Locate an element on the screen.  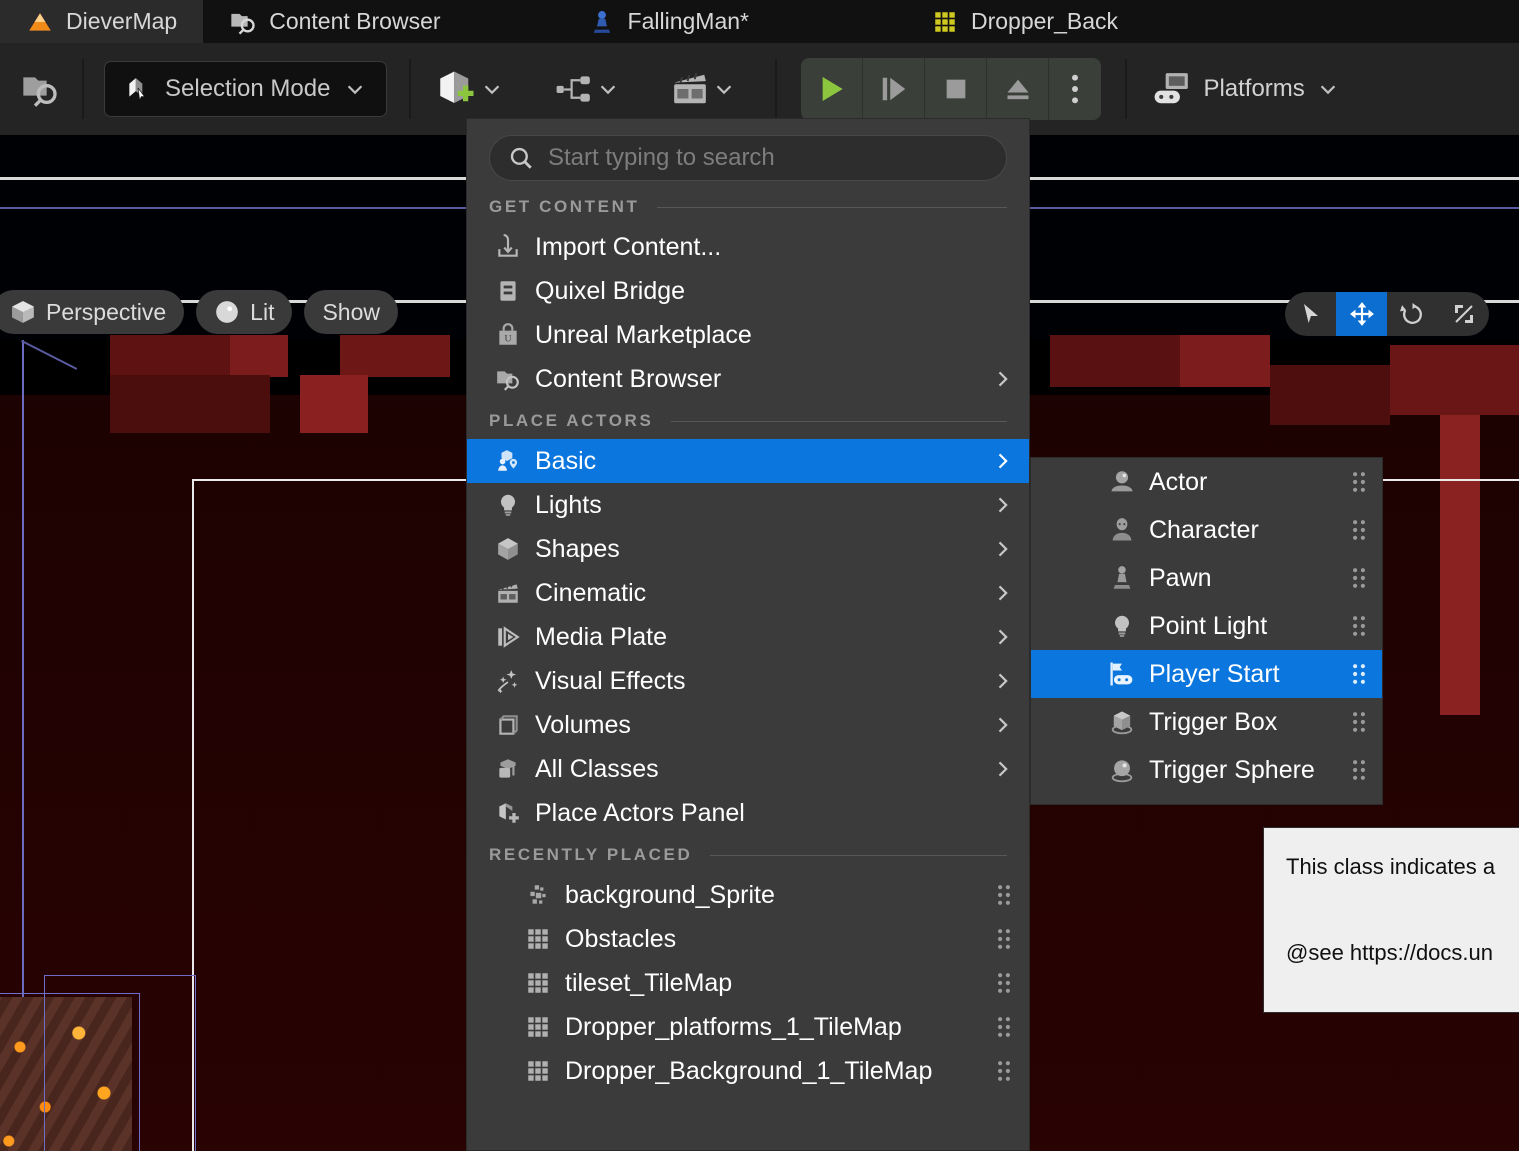
recent-item-dropper-background-1-tilemap: Dropper_Background_1_TileMap is located at coordinates (748, 1071).